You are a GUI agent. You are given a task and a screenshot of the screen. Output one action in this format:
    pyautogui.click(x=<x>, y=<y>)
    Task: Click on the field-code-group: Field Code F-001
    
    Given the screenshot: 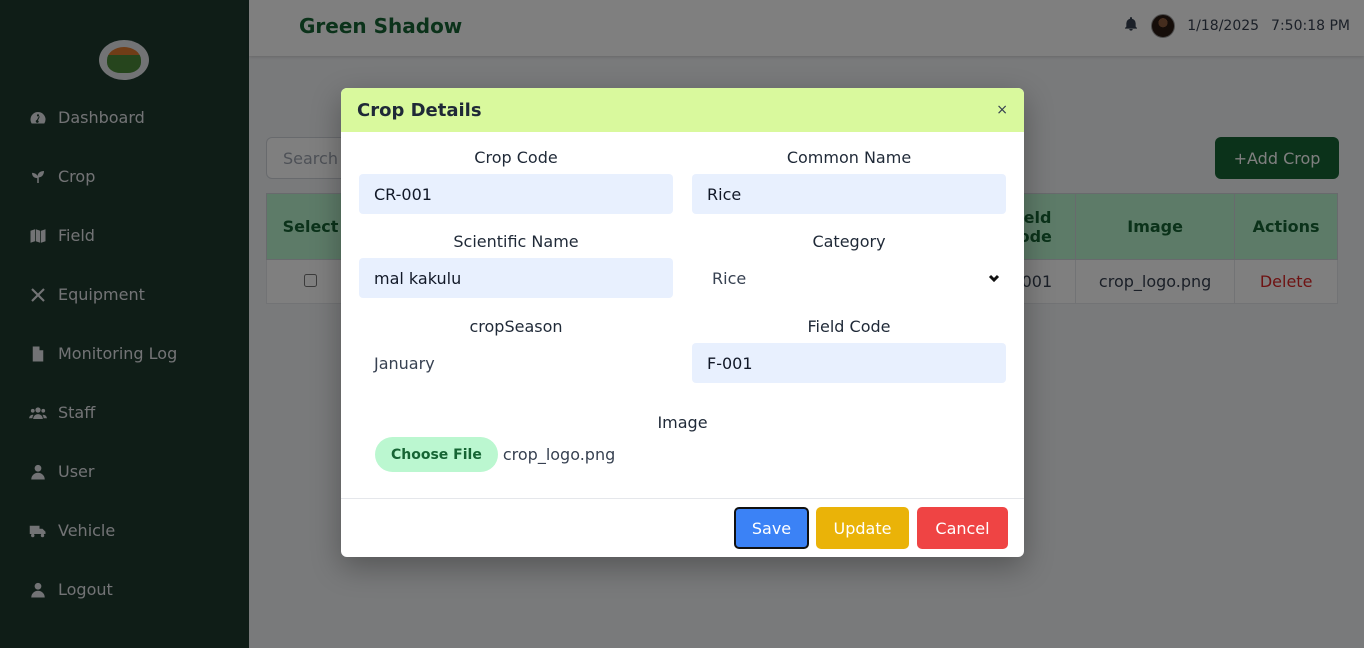 What is the action you would take?
    pyautogui.click(x=849, y=350)
    